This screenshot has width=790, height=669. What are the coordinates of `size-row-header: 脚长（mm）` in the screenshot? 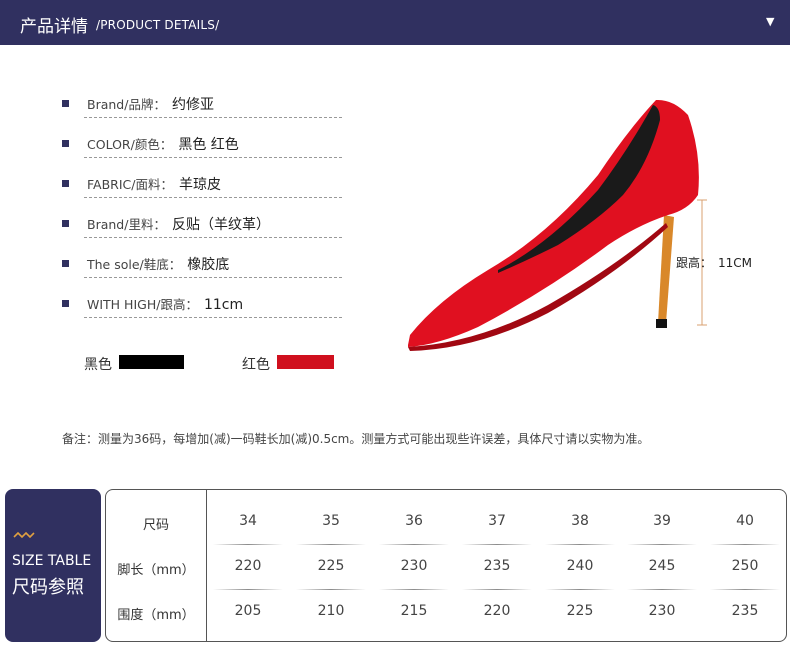 It's located at (156, 570).